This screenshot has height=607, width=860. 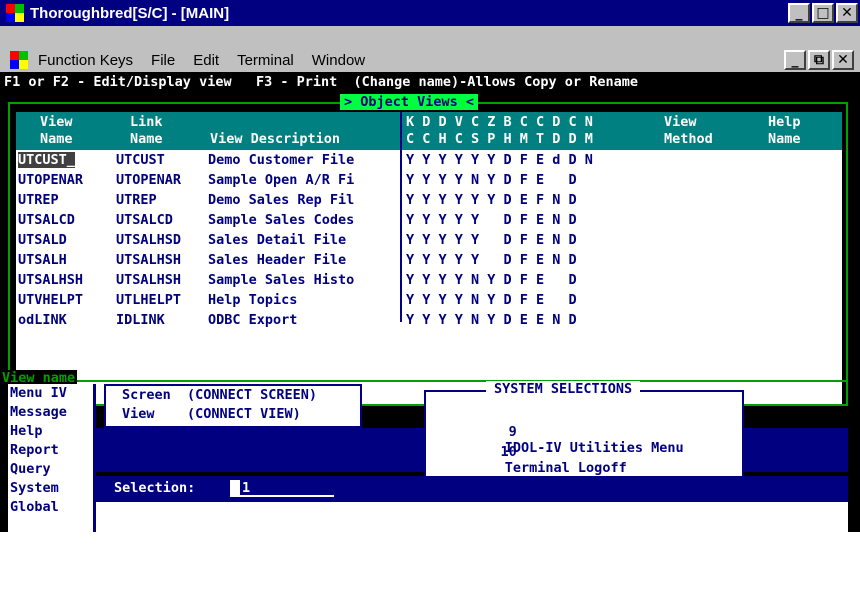 What do you see at coordinates (149, 240) in the screenshot?
I see `link-name-cell: UTSALHSD` at bounding box center [149, 240].